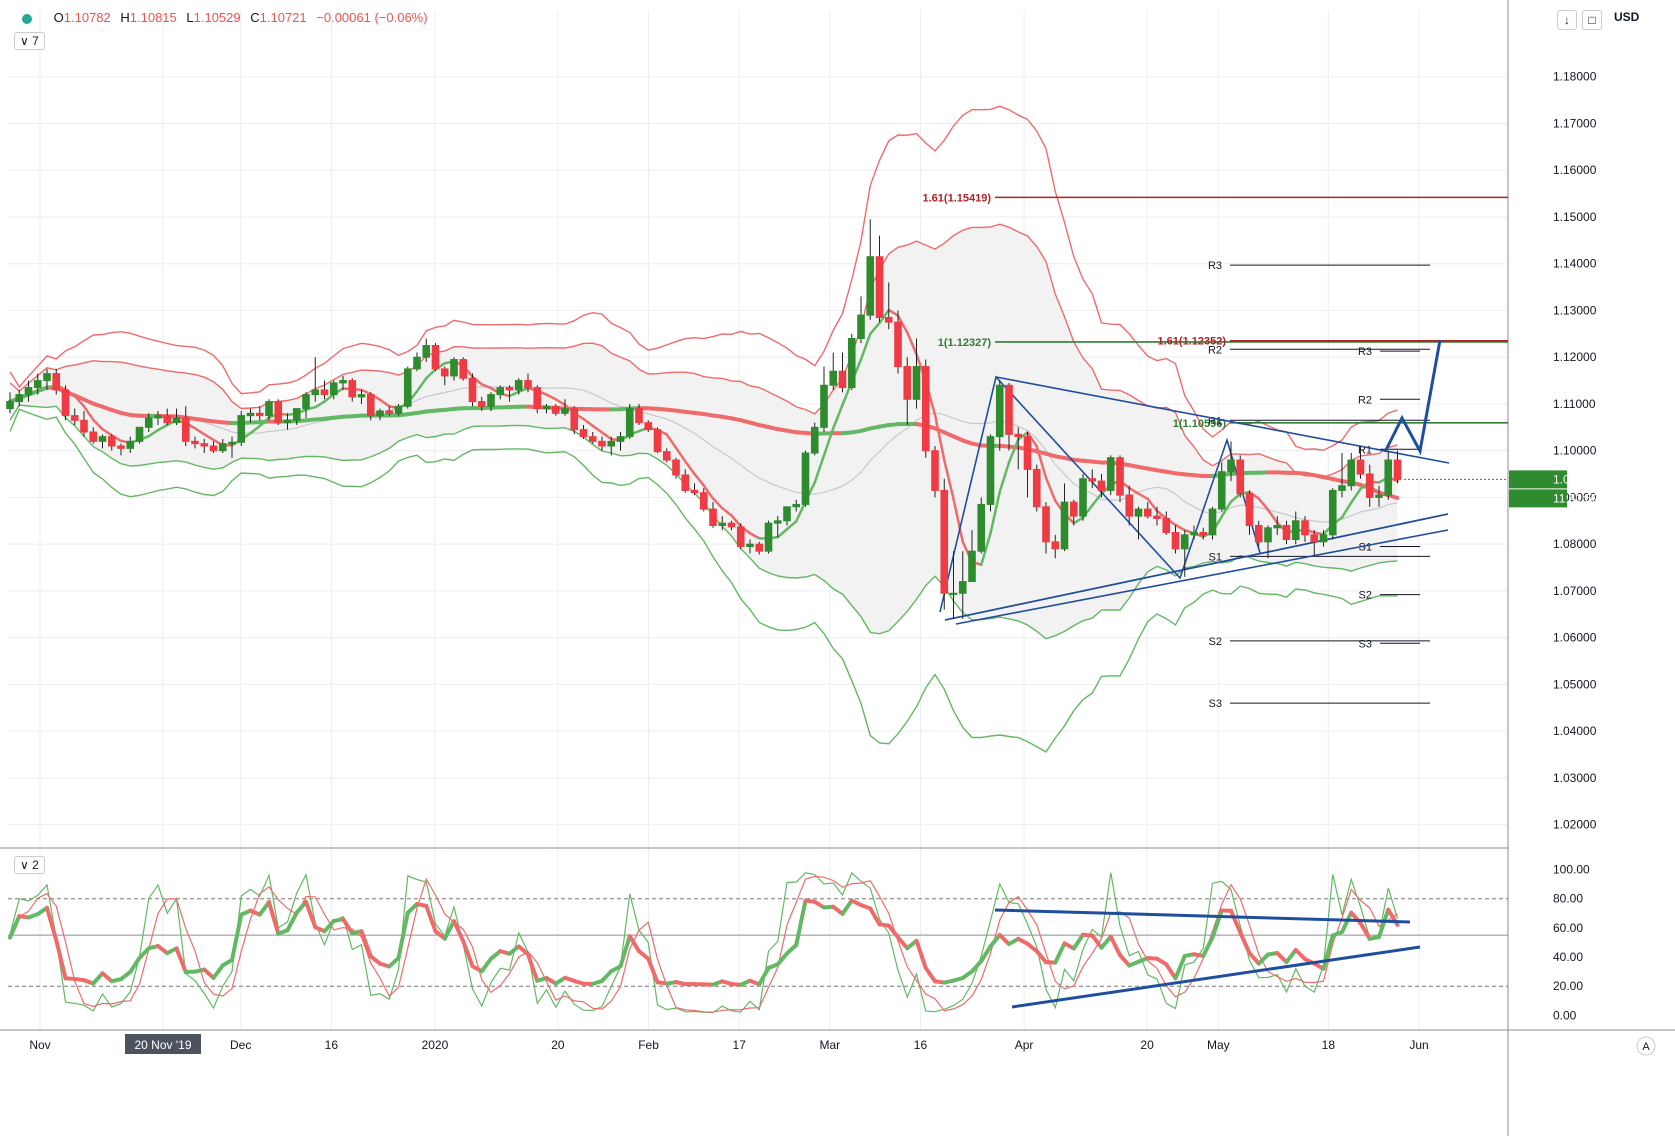 This screenshot has height=1141, width=1675. Describe the element at coordinates (153, 17) in the screenshot. I see `high-value: 1.10815` at that location.